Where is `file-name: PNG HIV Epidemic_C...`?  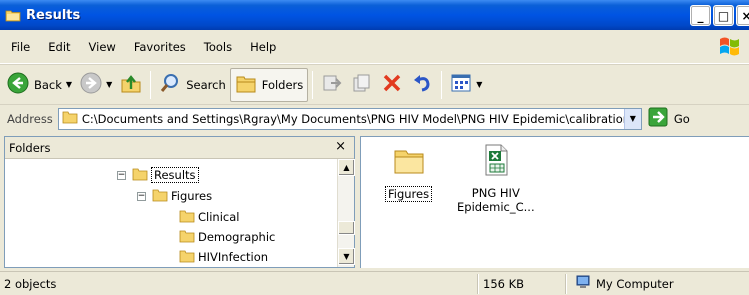
file-name: PNG HIV Epidemic_C... is located at coordinates (496, 200).